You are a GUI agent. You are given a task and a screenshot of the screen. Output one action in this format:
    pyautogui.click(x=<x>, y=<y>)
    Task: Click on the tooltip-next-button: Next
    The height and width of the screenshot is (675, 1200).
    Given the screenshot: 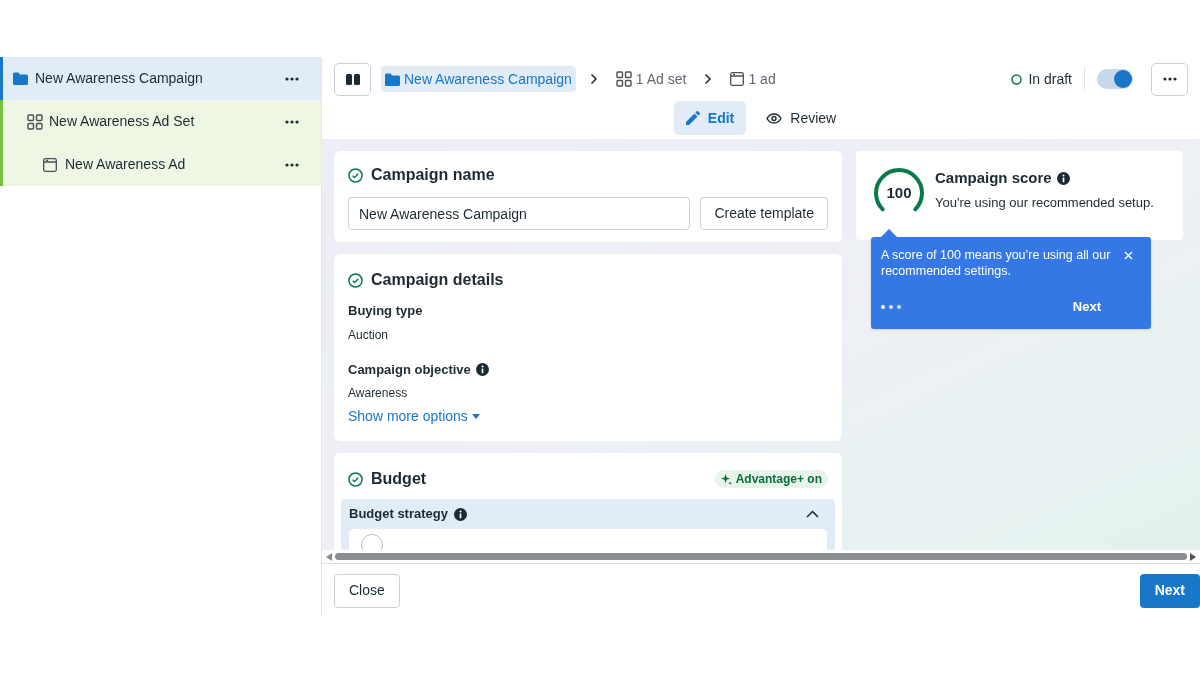 What is the action you would take?
    pyautogui.click(x=1086, y=307)
    